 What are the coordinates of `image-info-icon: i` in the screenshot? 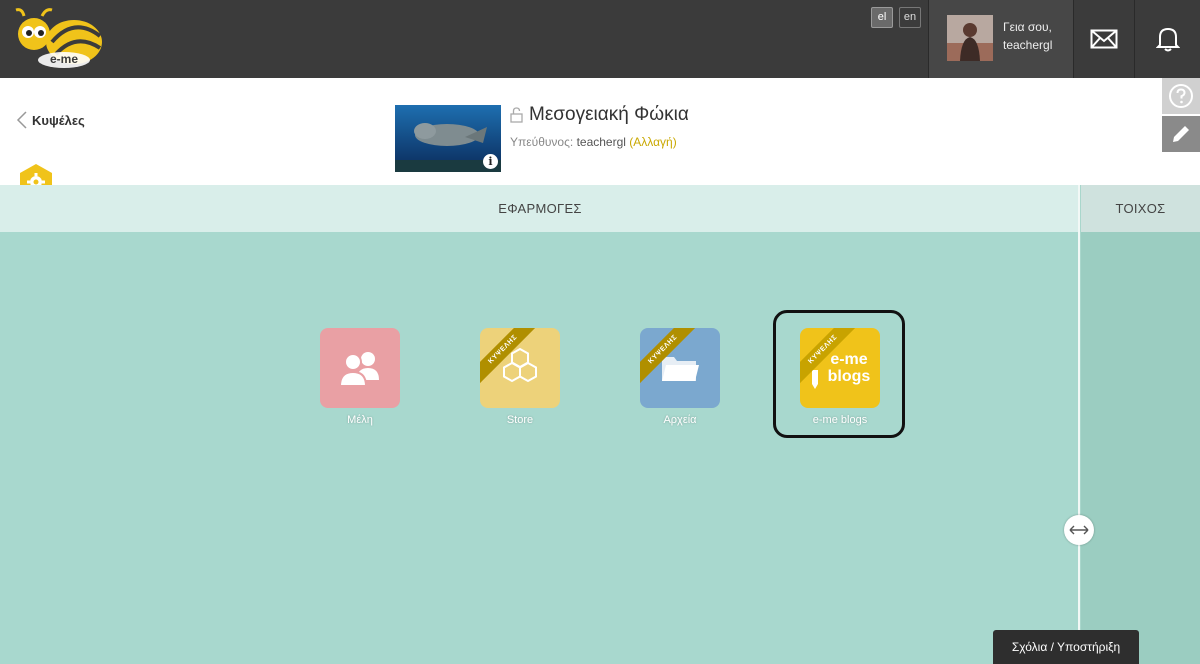 It's located at (490, 161).